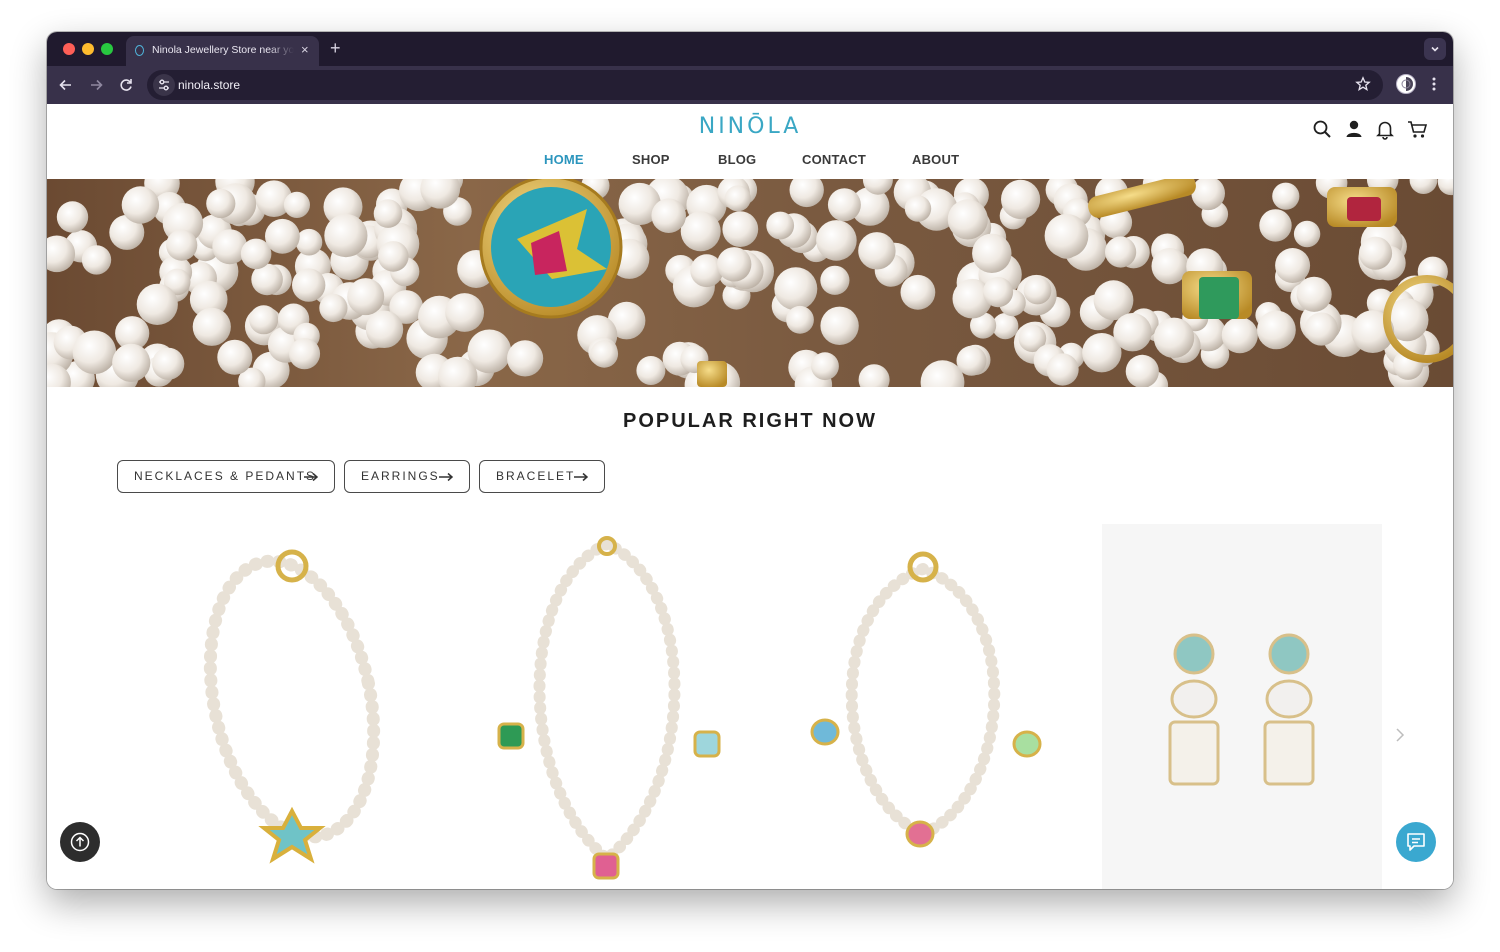  I want to click on search-icon, so click(1322, 129).